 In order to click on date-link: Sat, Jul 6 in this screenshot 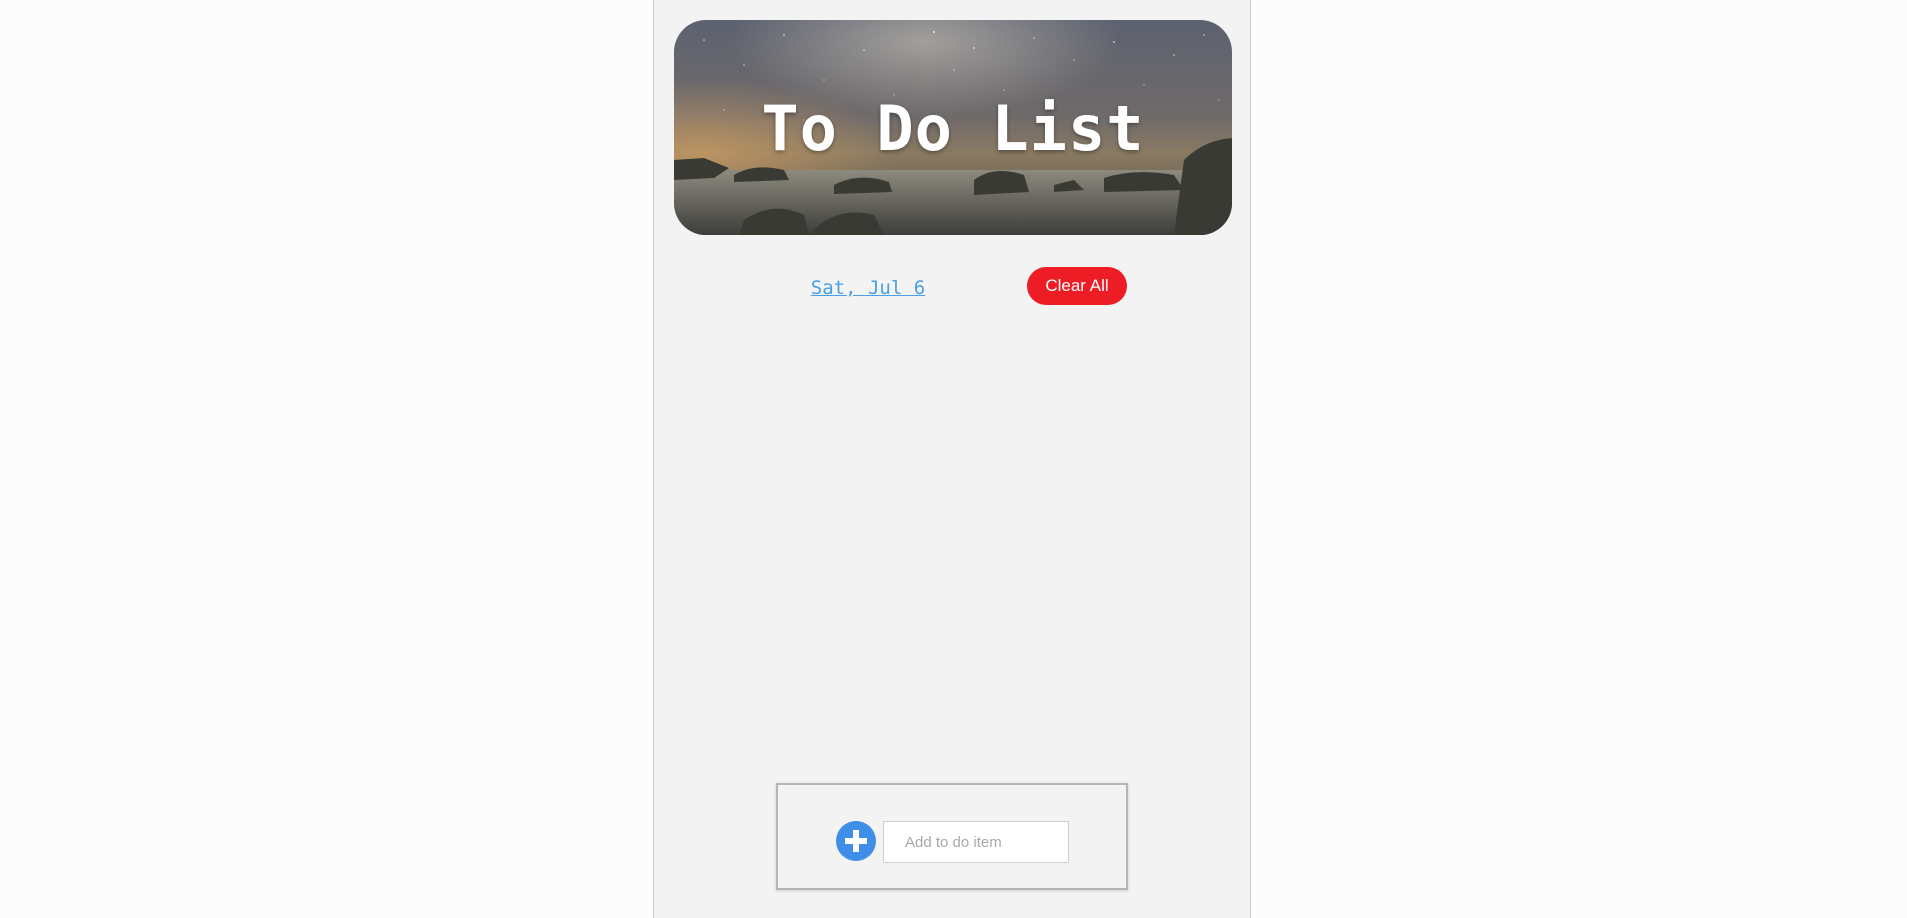, I will do `click(868, 288)`.